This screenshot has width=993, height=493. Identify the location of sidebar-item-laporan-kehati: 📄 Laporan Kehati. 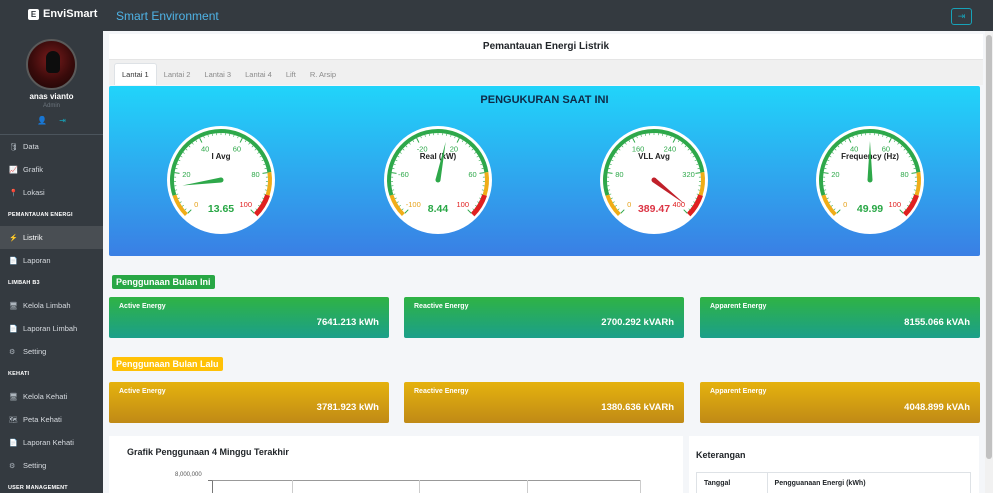
(51, 442).